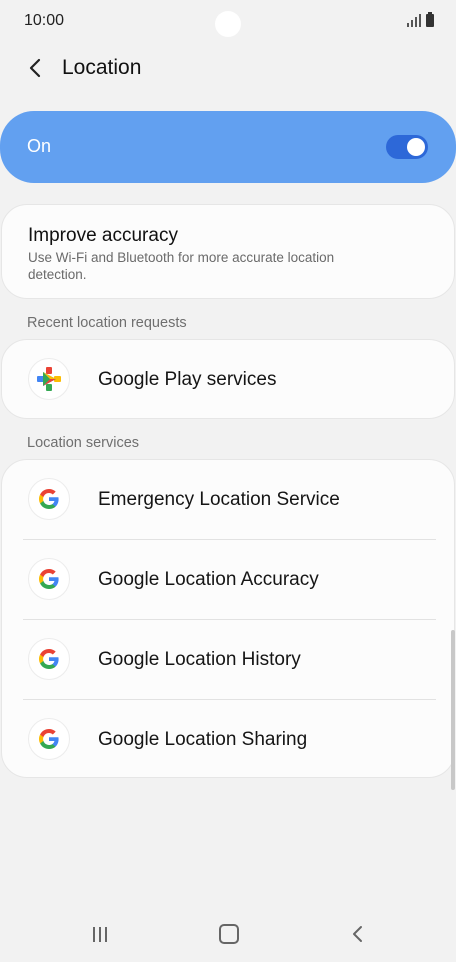  Describe the element at coordinates (44, 20) in the screenshot. I see `status-time: 10:00` at that location.